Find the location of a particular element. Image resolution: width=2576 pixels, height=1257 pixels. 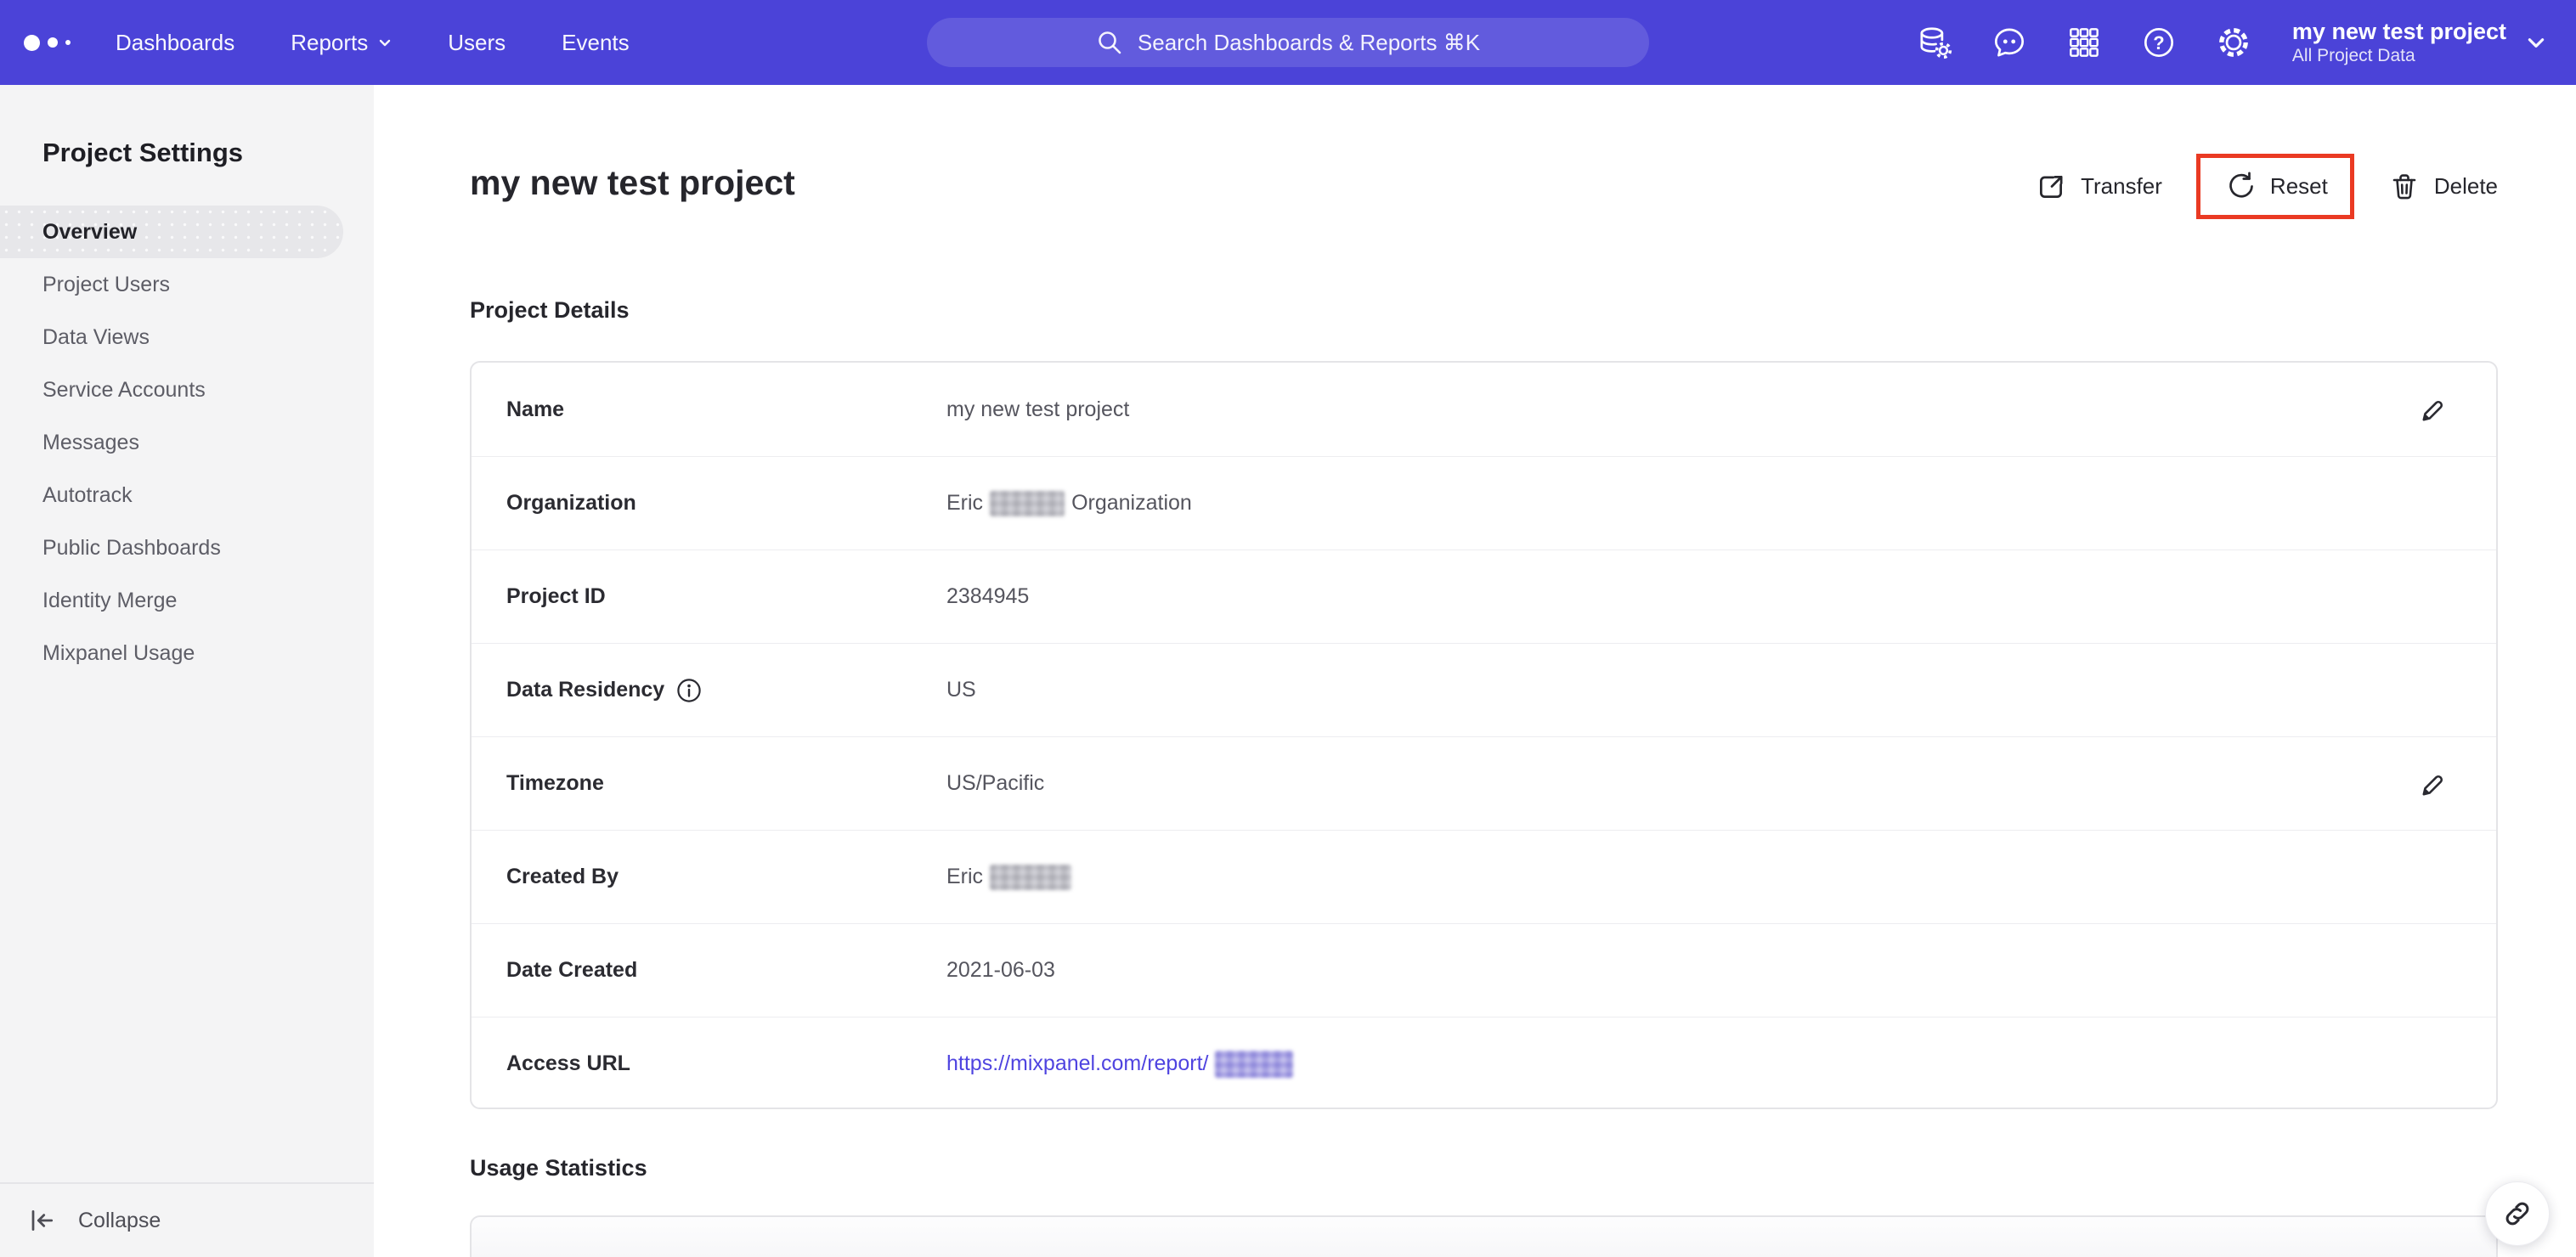

delete-button: Delete is located at coordinates (2443, 187).